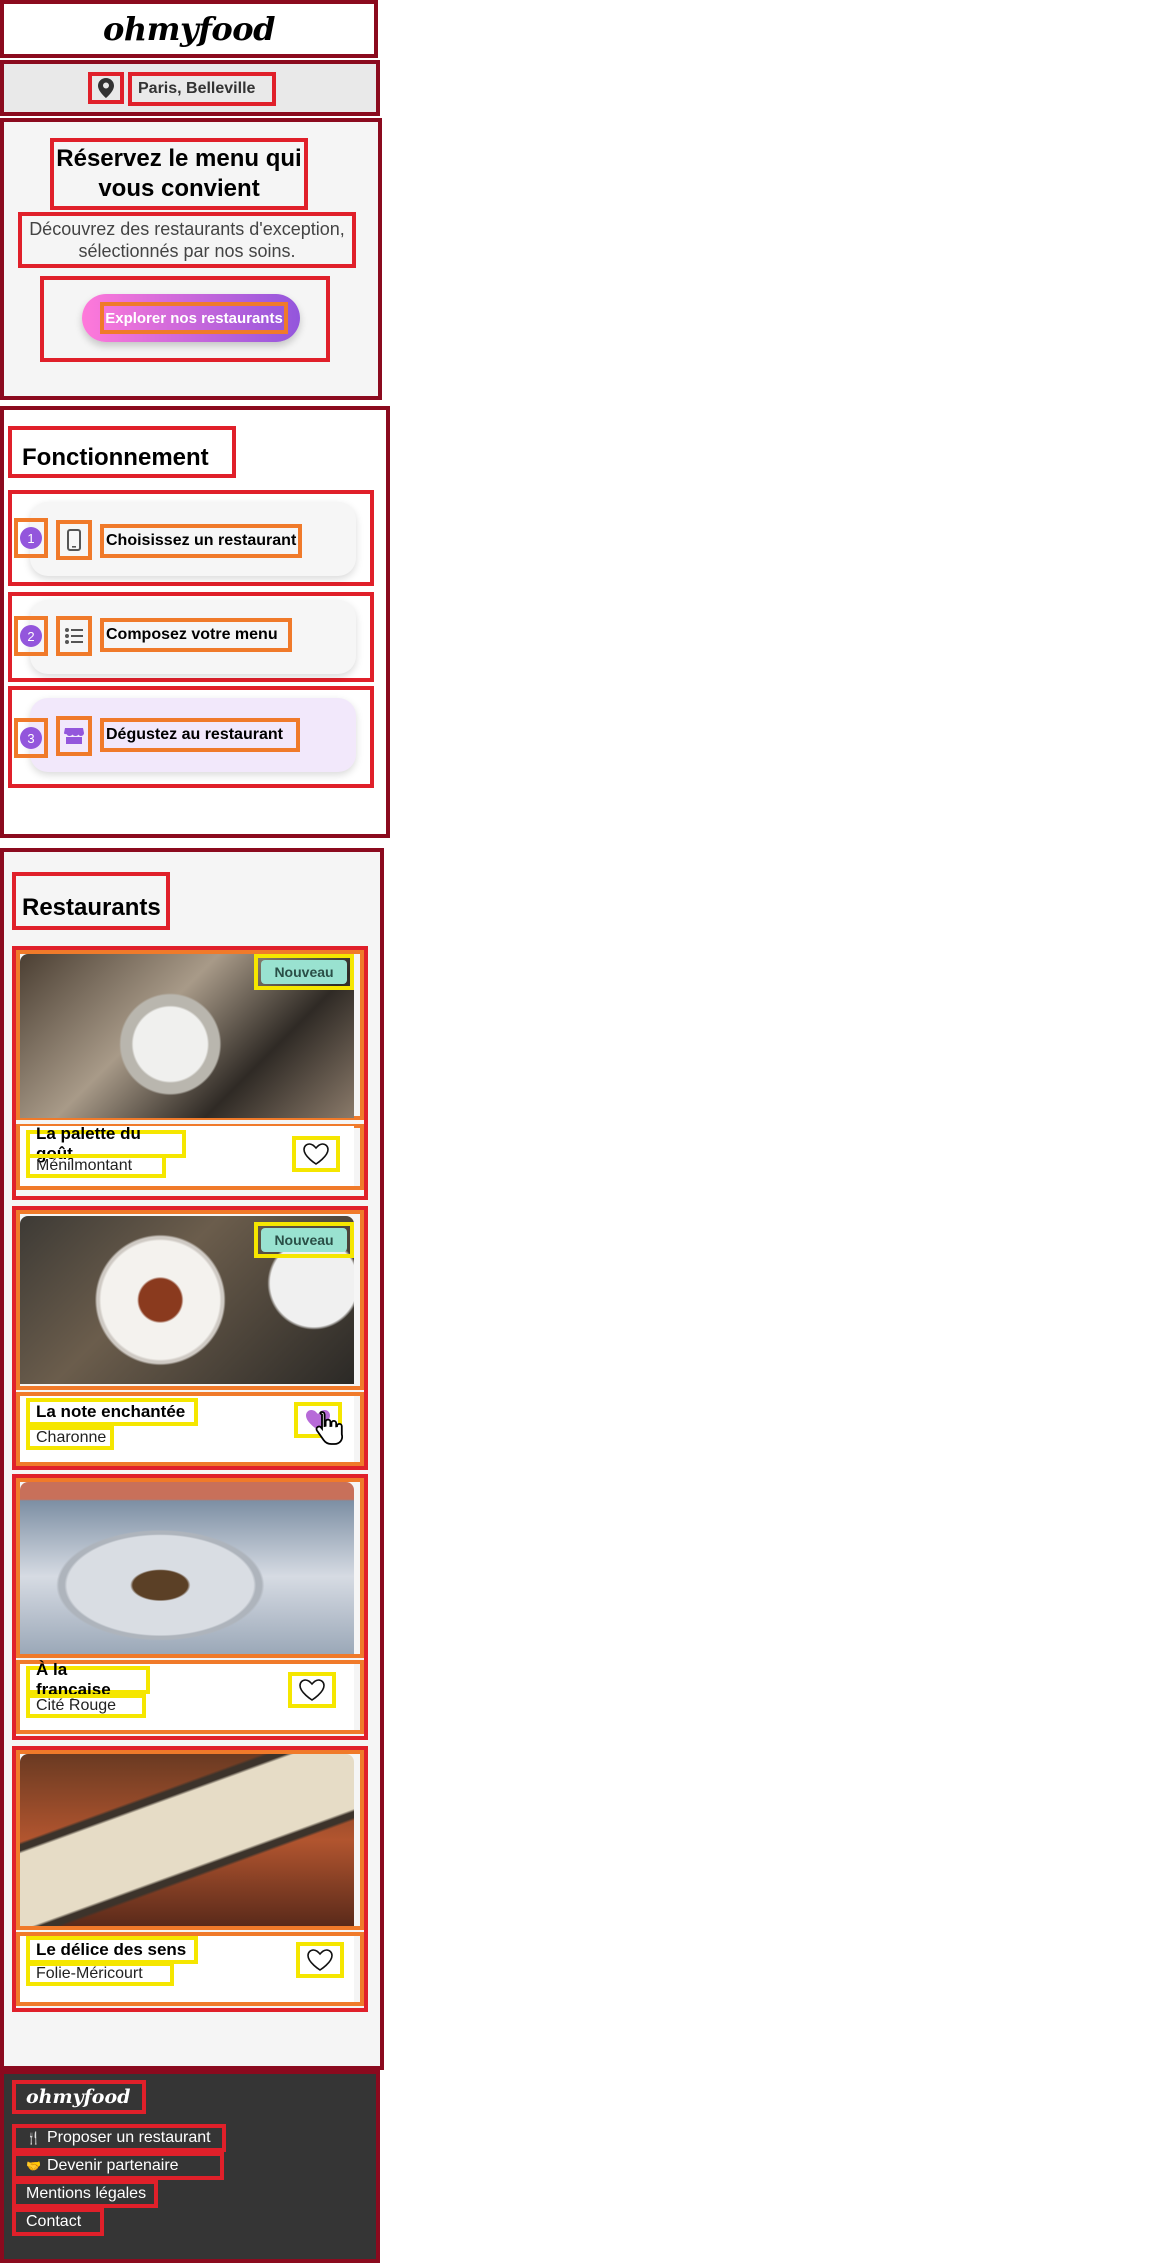 The width and height of the screenshot is (1152, 2263). I want to click on restaurant-district: Folie-Méricourt, so click(100, 1974).